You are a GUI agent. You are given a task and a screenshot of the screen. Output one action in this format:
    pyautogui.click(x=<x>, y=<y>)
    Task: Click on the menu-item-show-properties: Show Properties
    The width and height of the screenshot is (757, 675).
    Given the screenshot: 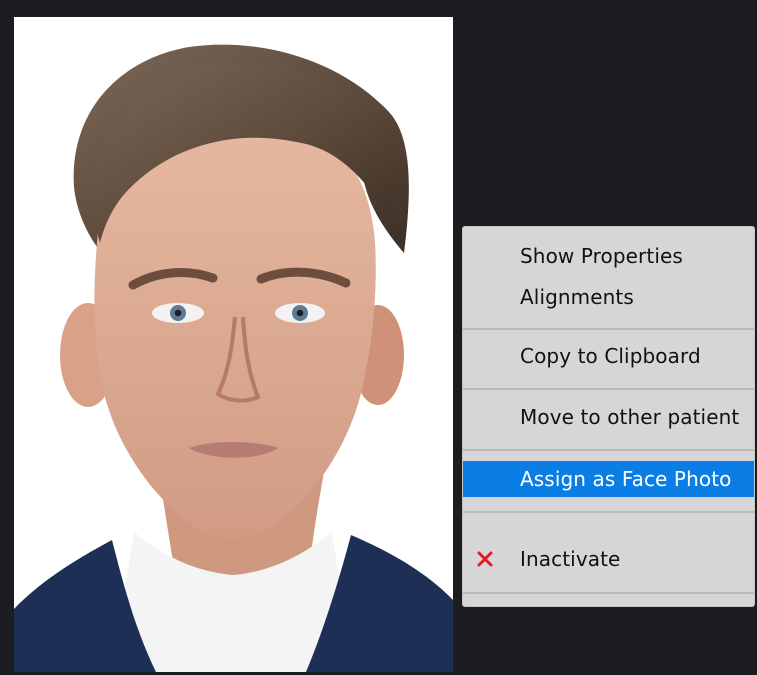 What is the action you would take?
    pyautogui.click(x=608, y=256)
    